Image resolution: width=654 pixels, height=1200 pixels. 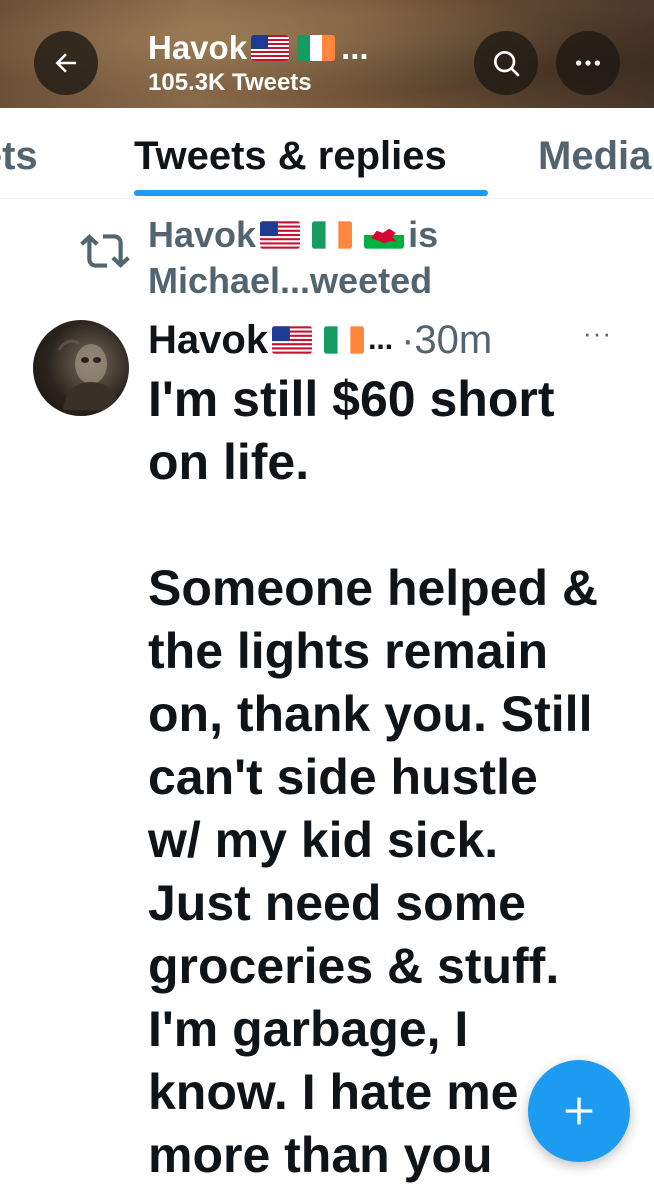 What do you see at coordinates (311, 193) in the screenshot?
I see `active-tab-indicator` at bounding box center [311, 193].